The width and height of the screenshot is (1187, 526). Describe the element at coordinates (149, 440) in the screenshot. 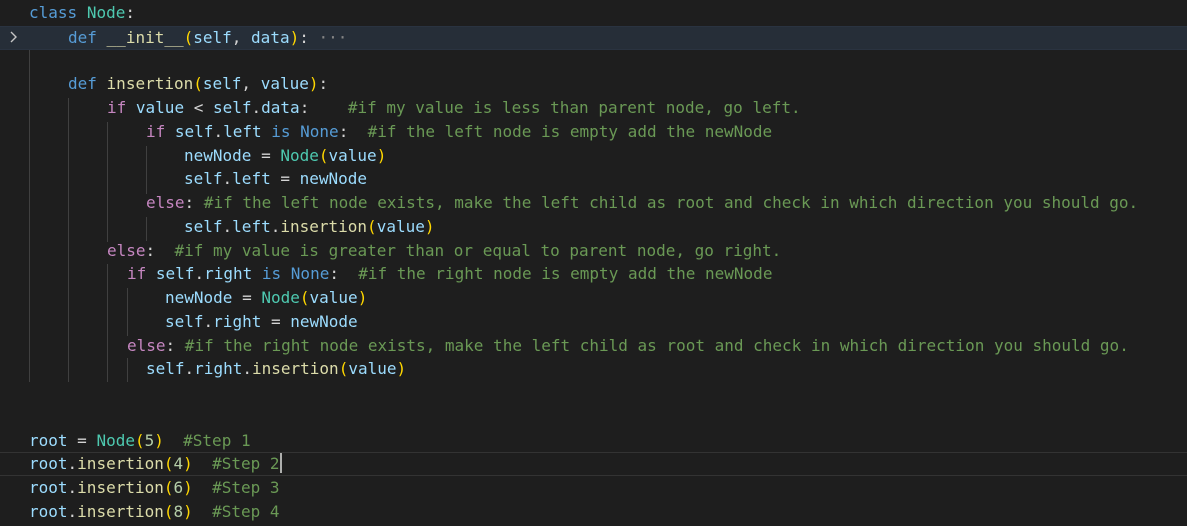

I see `number-token: 5` at that location.